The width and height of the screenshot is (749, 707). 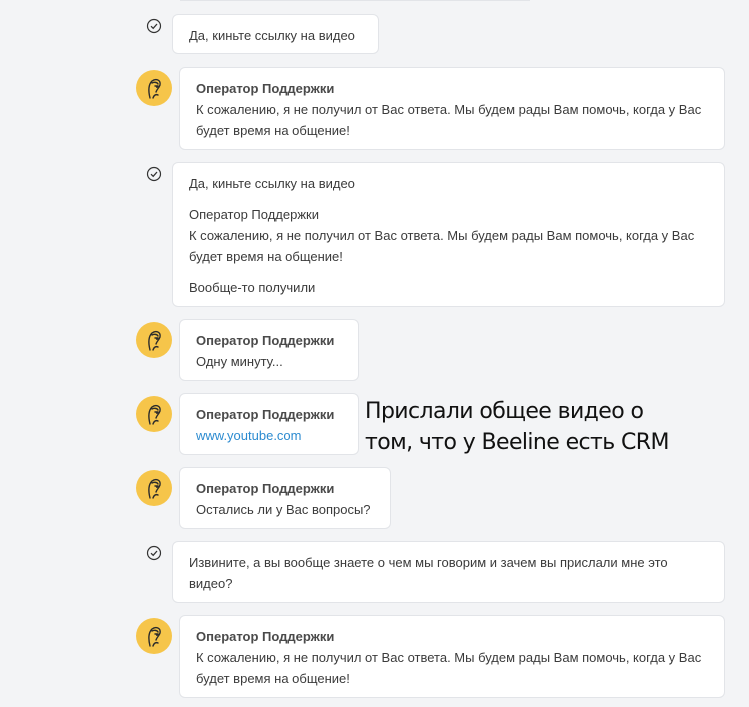 I want to click on message-text: Остались ли у Вас вопросы?, so click(x=283, y=509).